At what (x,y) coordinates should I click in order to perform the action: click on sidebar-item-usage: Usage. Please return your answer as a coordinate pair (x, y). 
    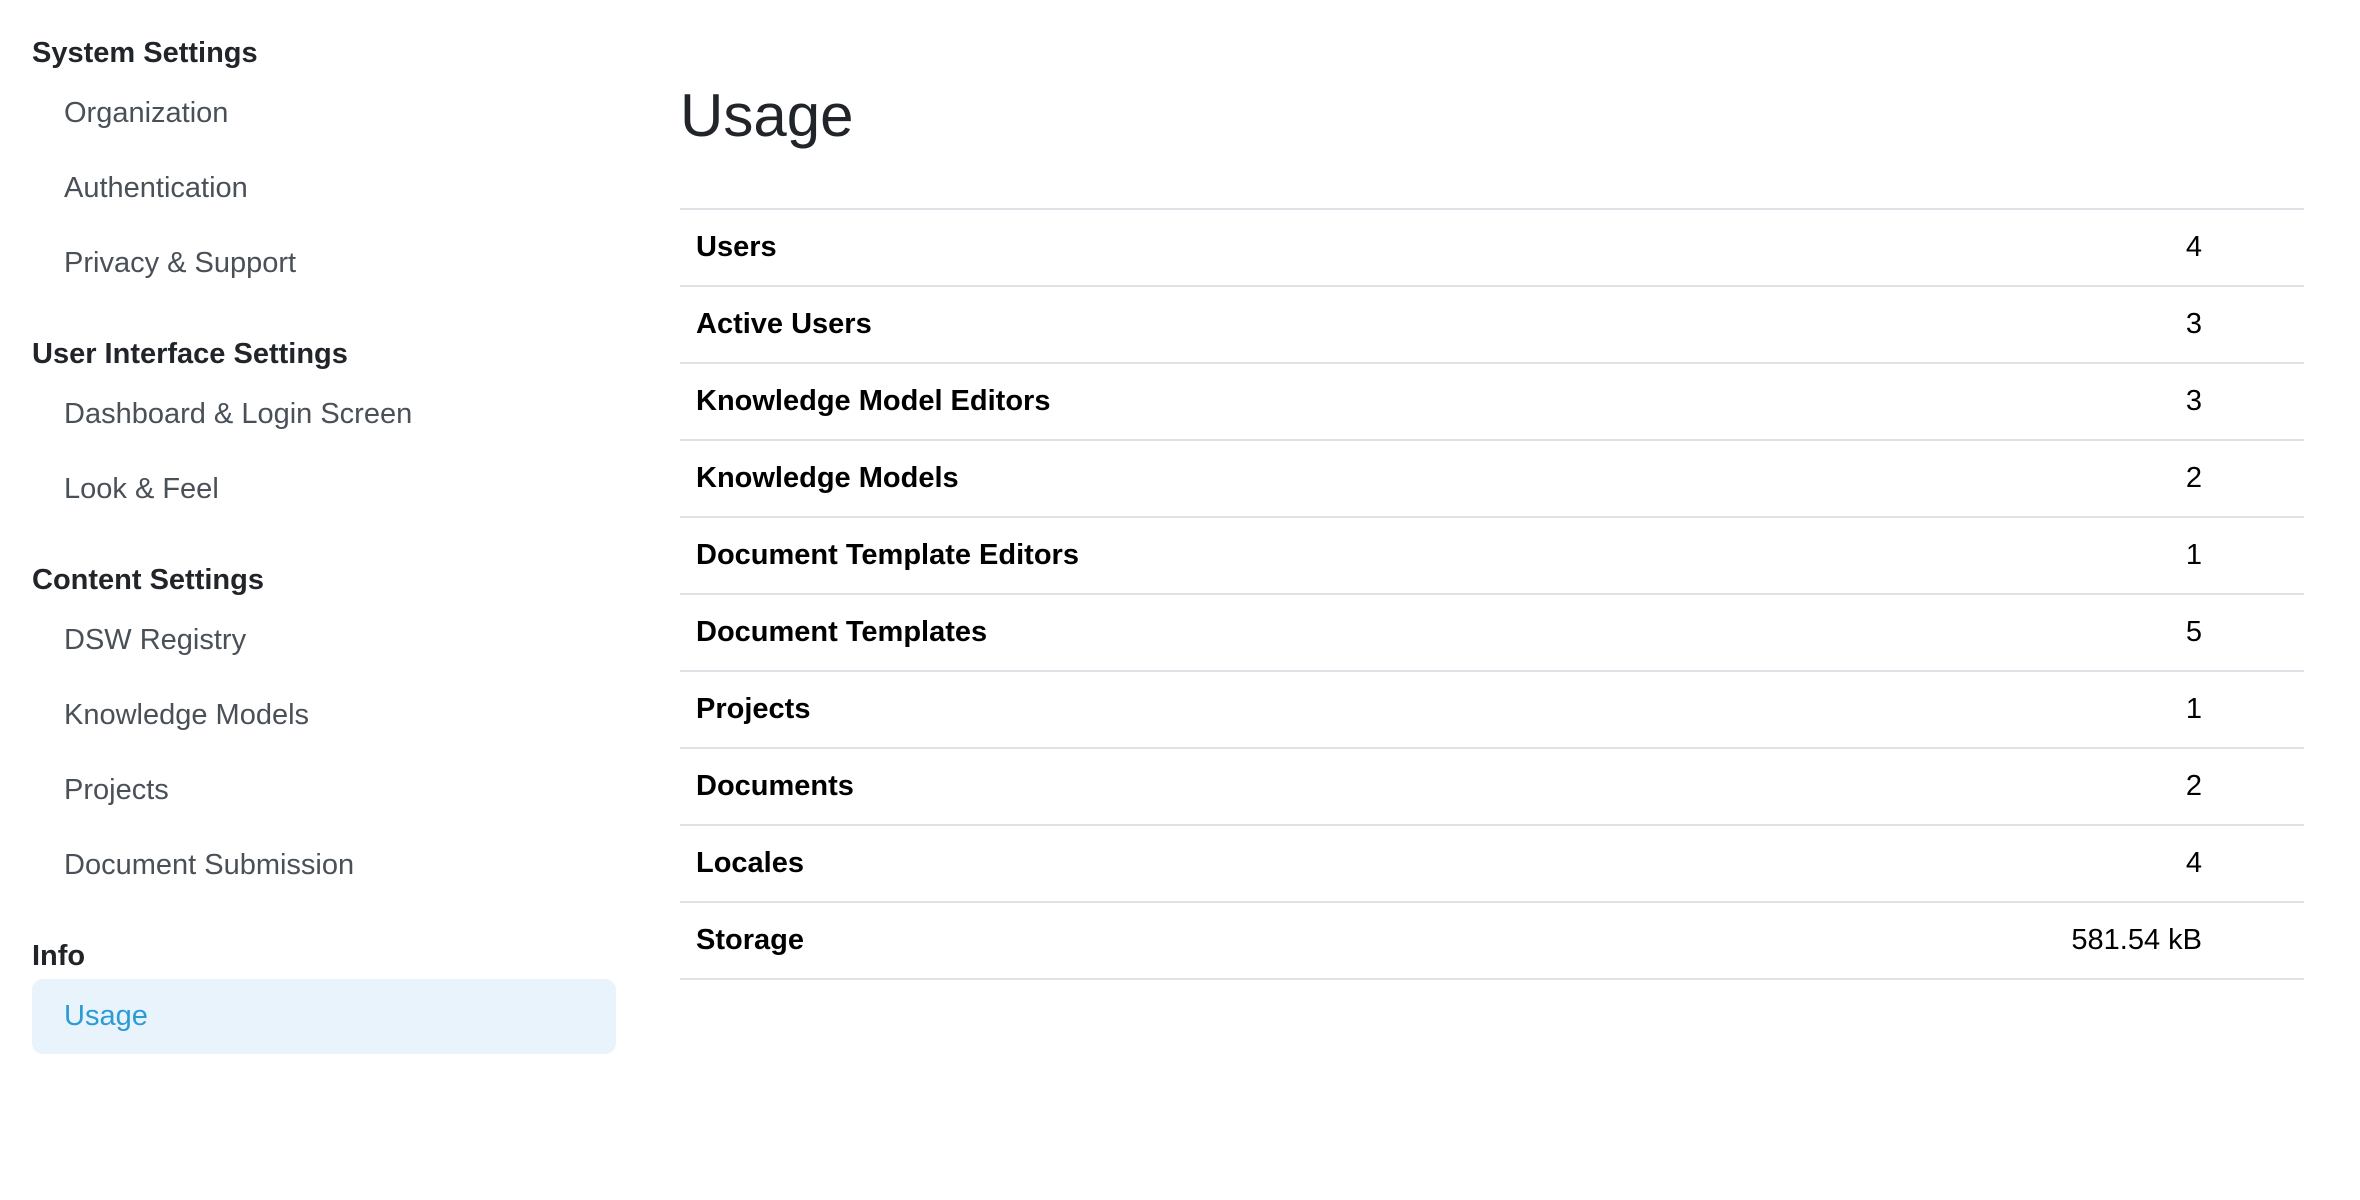
    Looking at the image, I should click on (324, 1016).